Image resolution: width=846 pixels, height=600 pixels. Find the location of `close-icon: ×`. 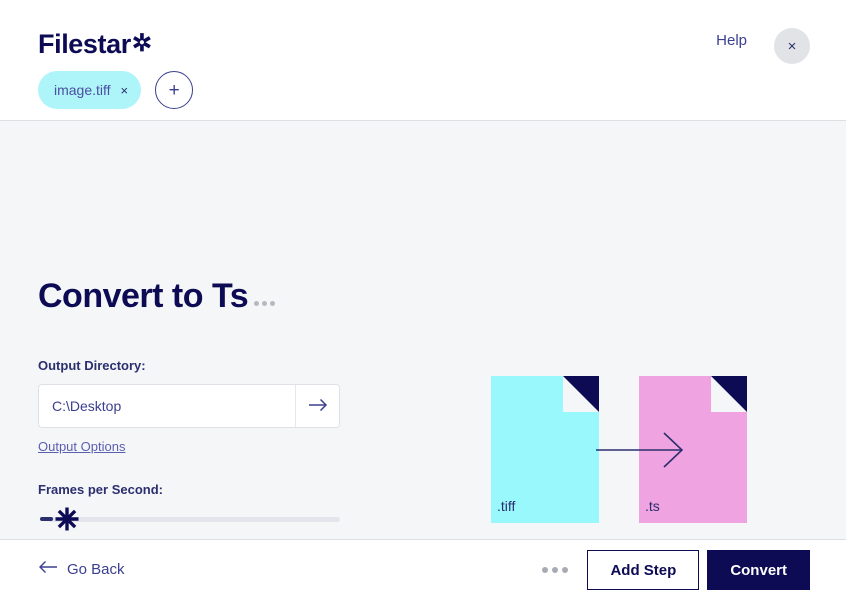

close-icon: × is located at coordinates (792, 46).